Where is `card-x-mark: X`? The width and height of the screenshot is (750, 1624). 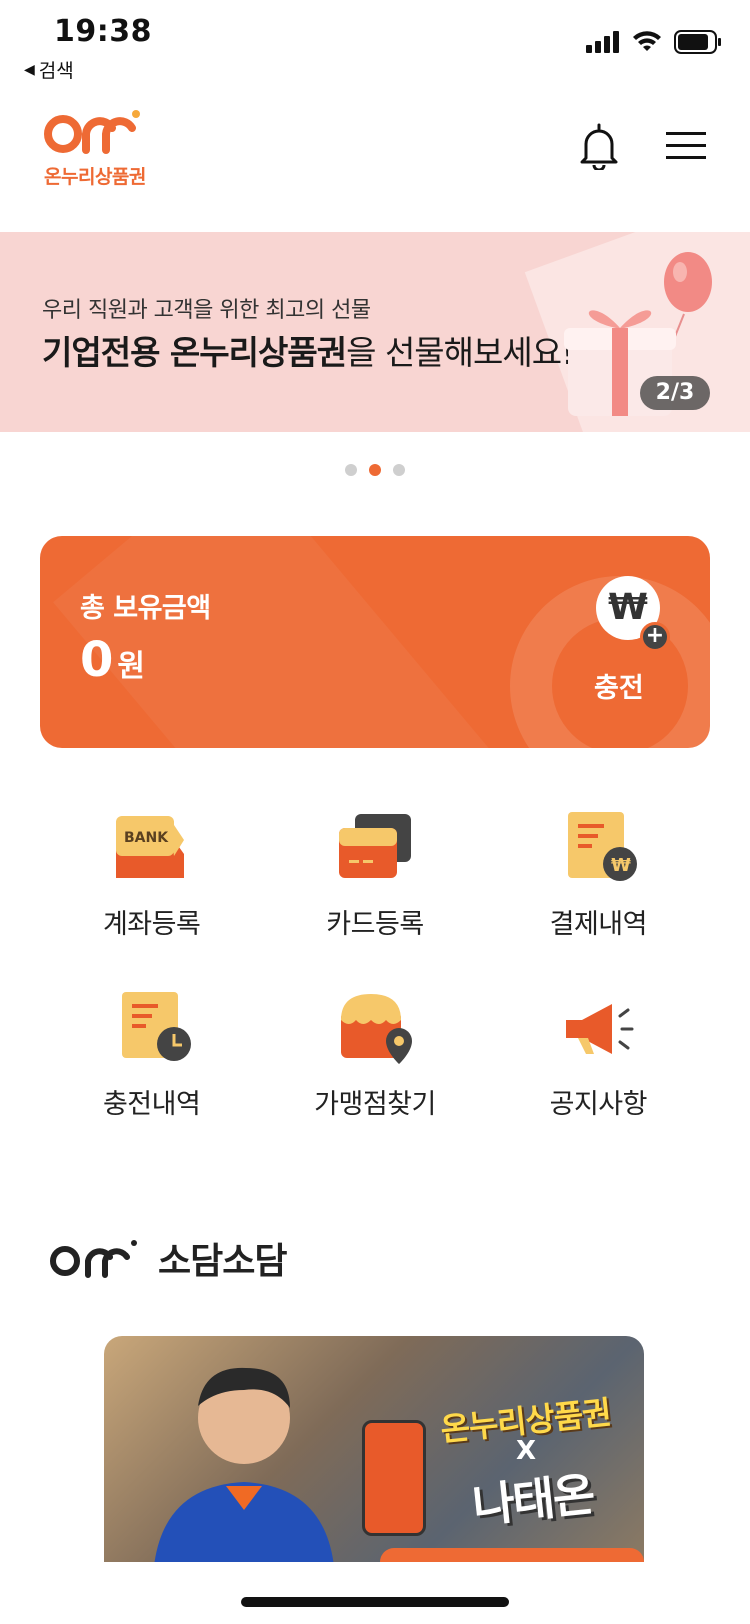
card-x-mark: X is located at coordinates (526, 1451).